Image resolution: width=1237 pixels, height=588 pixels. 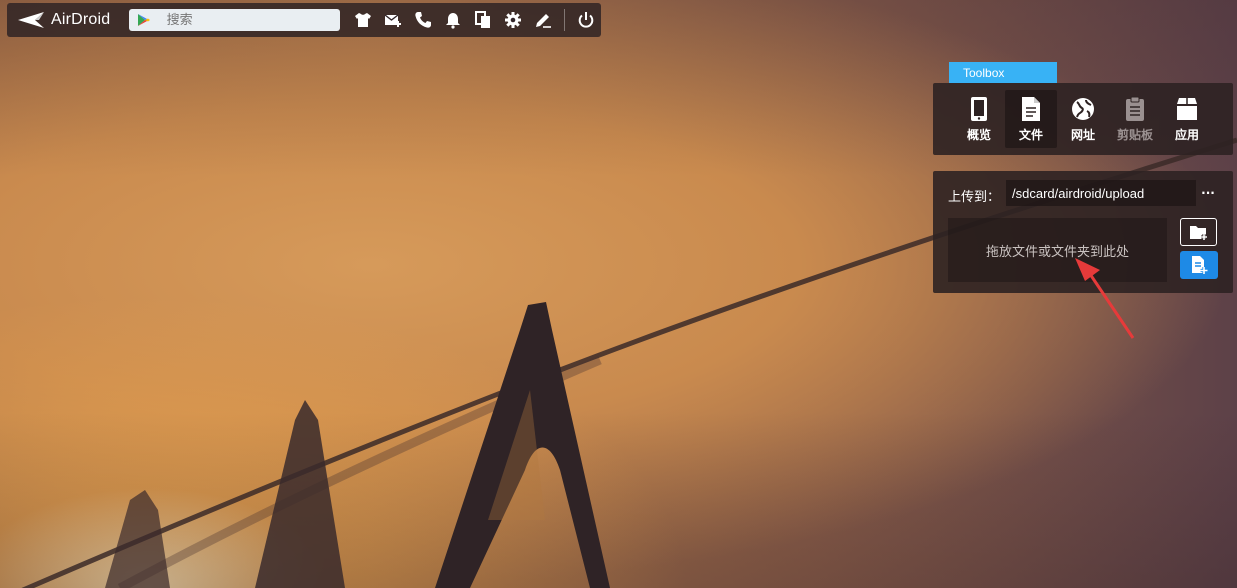 I want to click on toolbox-item-label: 网址, so click(x=1082, y=134).